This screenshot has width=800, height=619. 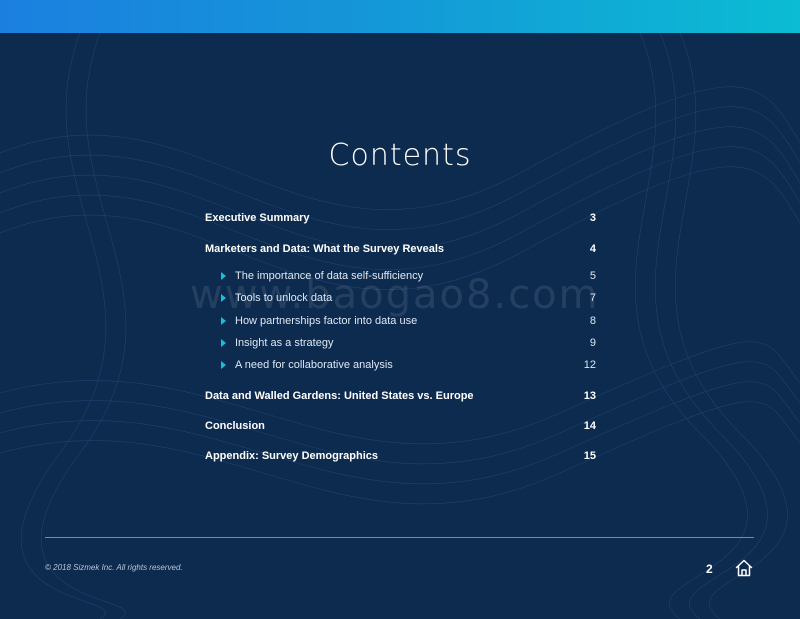 I want to click on toc-item-label: Executive Summary, so click(x=257, y=218).